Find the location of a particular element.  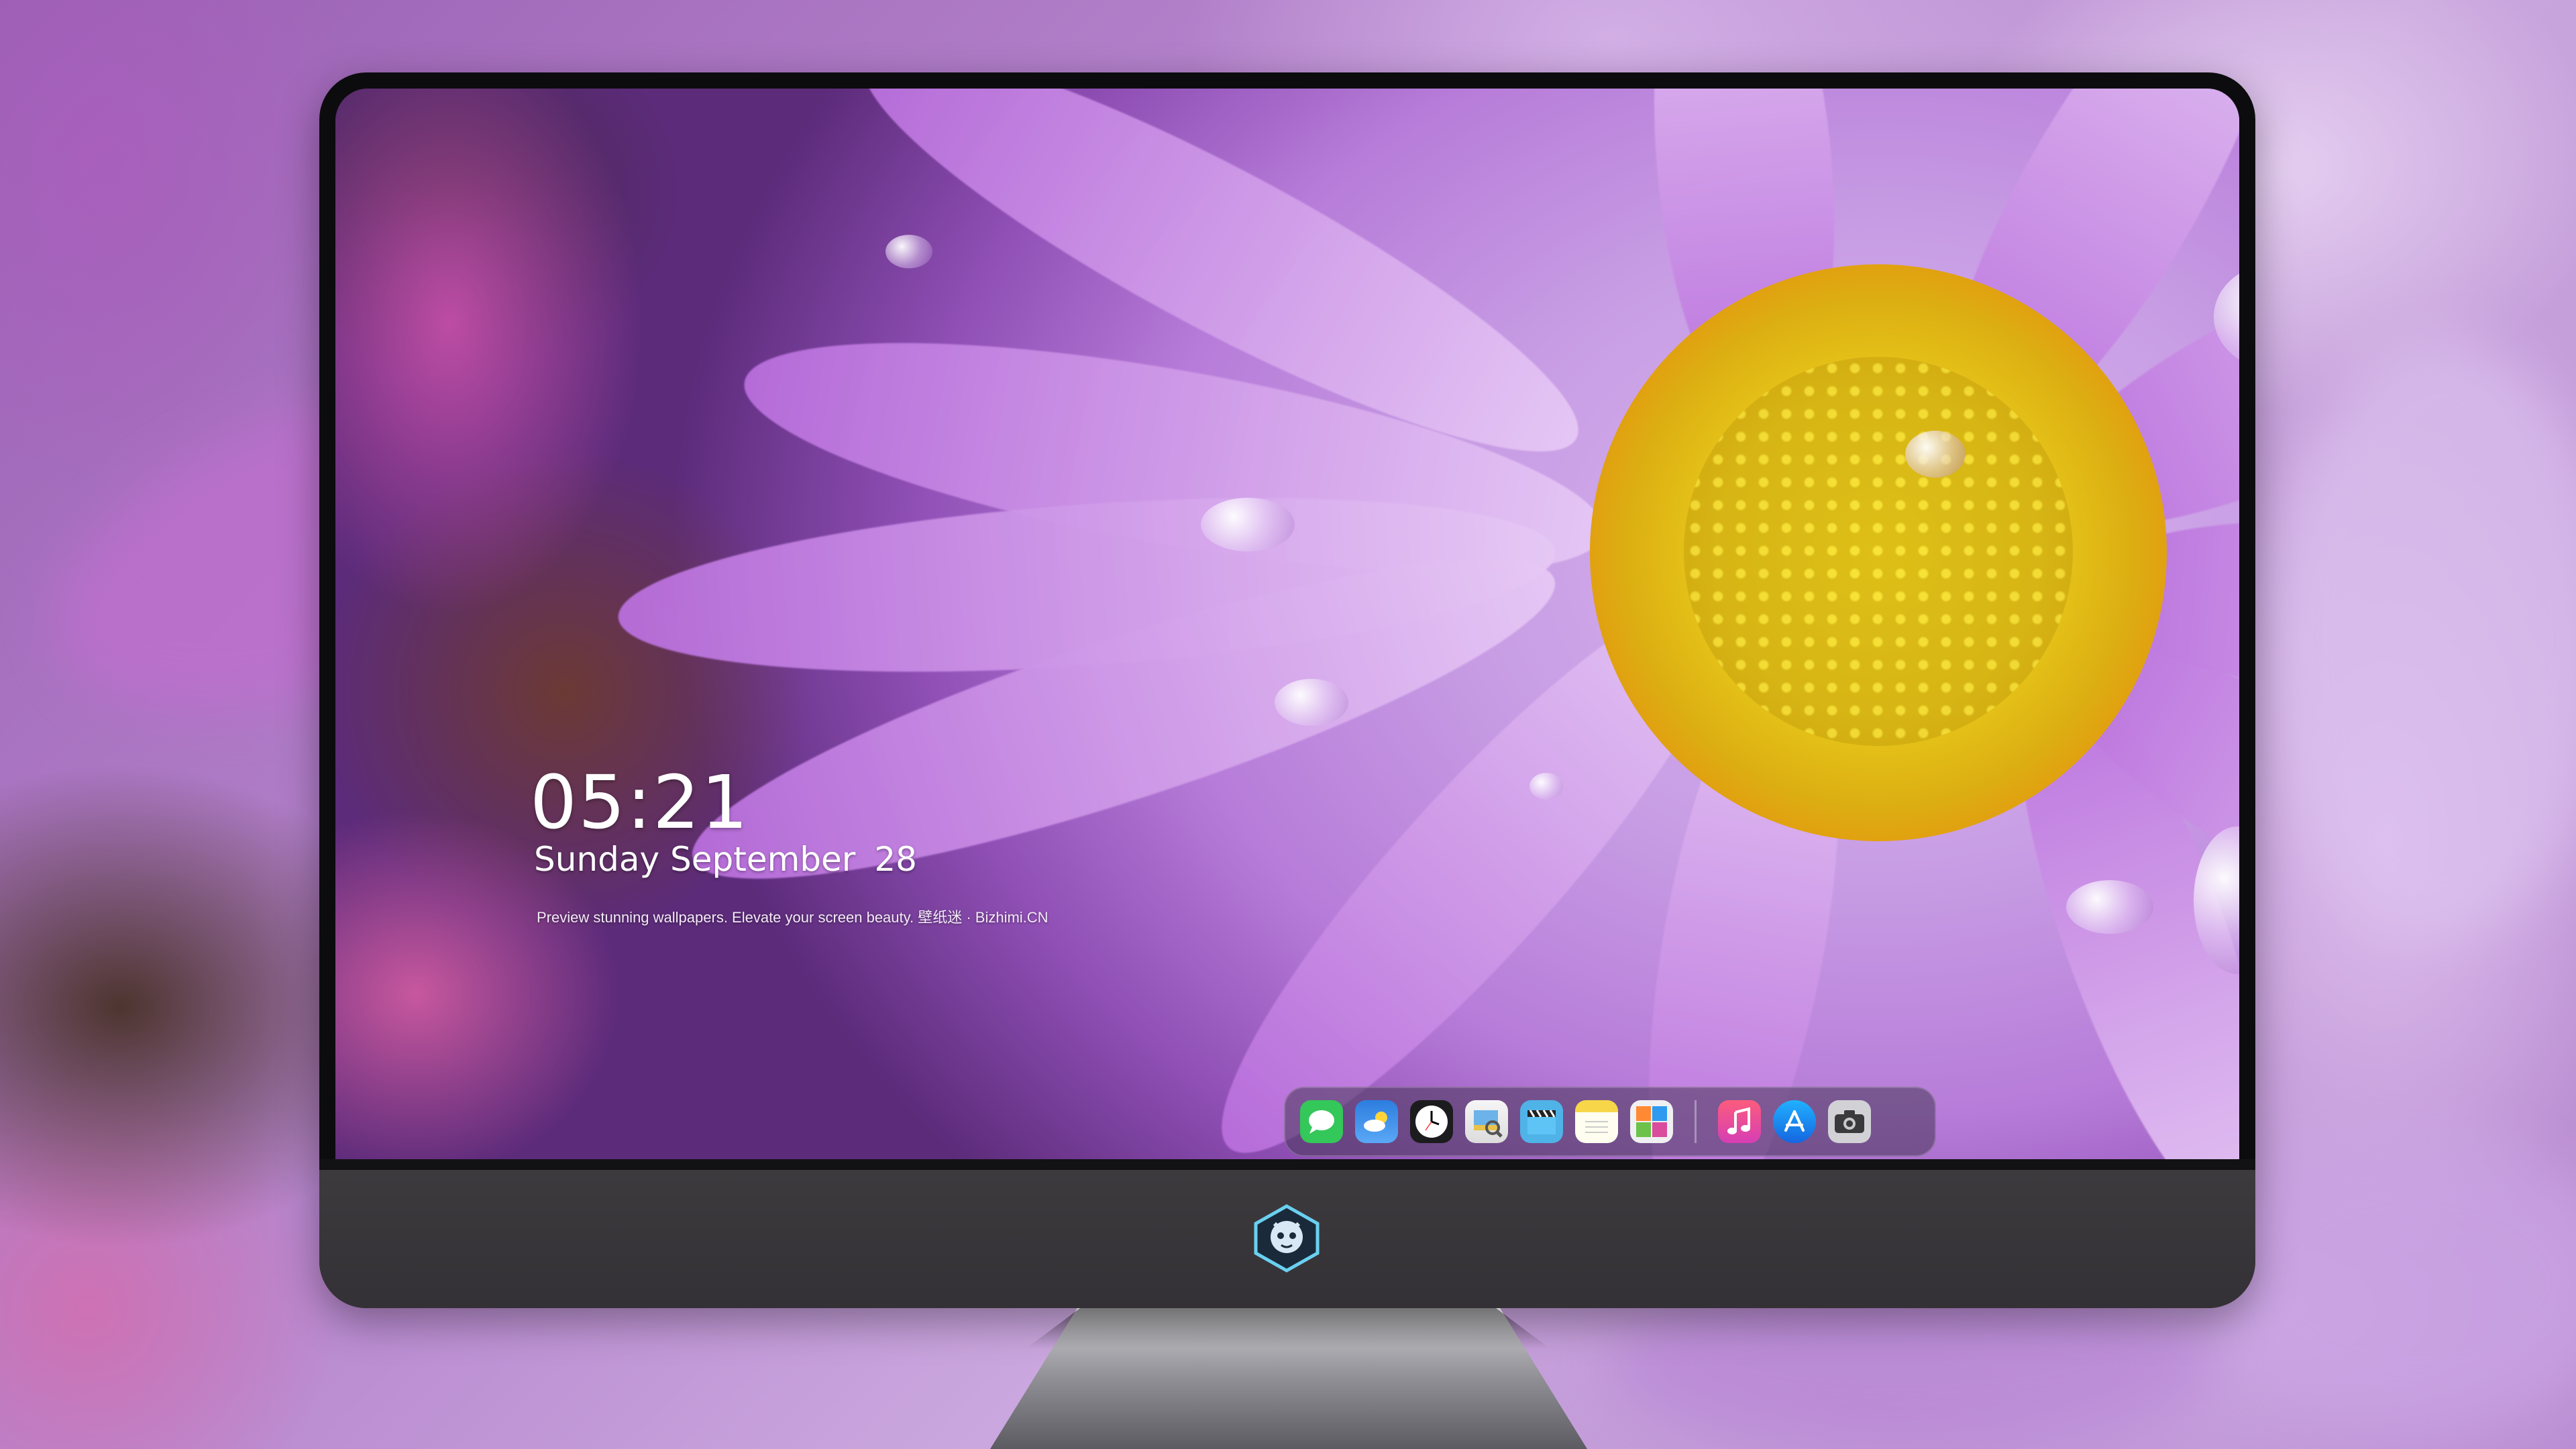

lock-screen-time: 05:21 is located at coordinates (640, 802).